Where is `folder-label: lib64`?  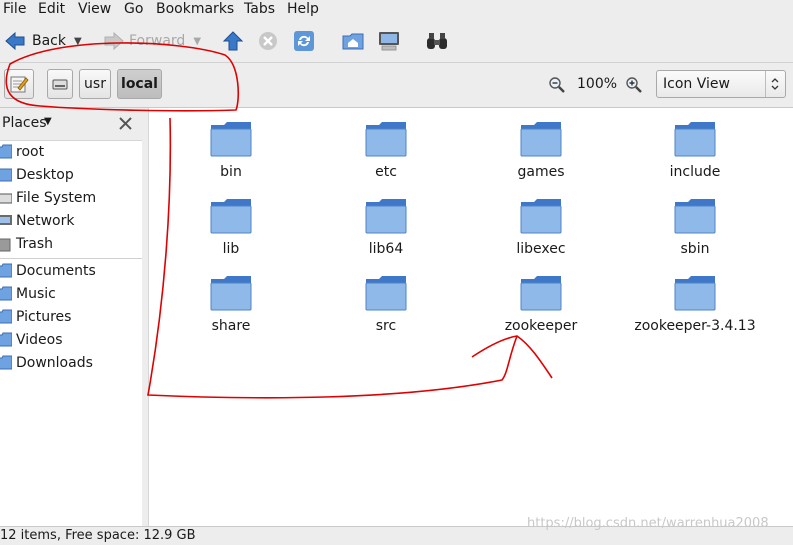
folder-label: lib64 is located at coordinates (386, 249).